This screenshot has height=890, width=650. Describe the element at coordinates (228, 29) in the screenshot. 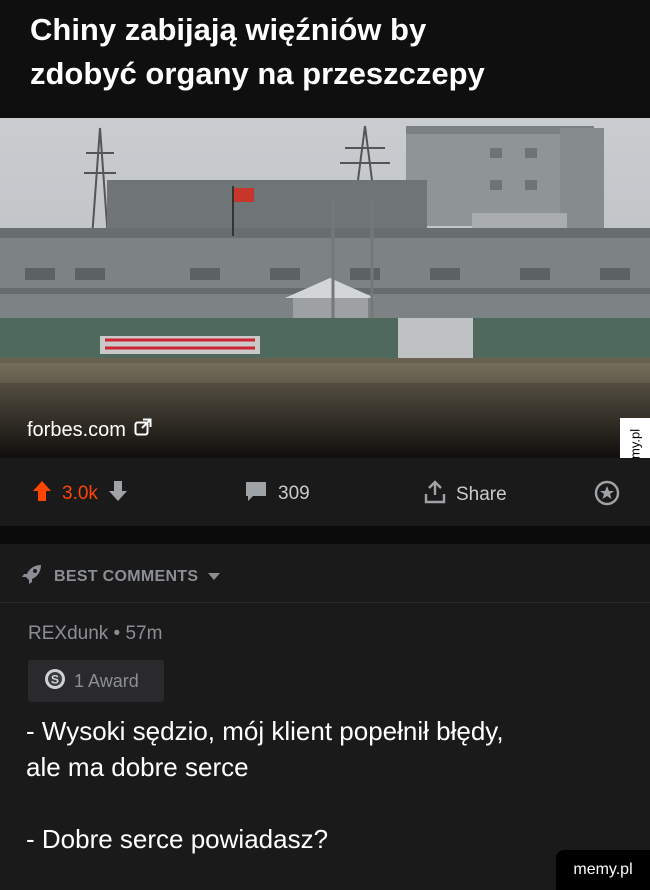

I see `title-line-1: Chiny zabijają więźniów by` at that location.